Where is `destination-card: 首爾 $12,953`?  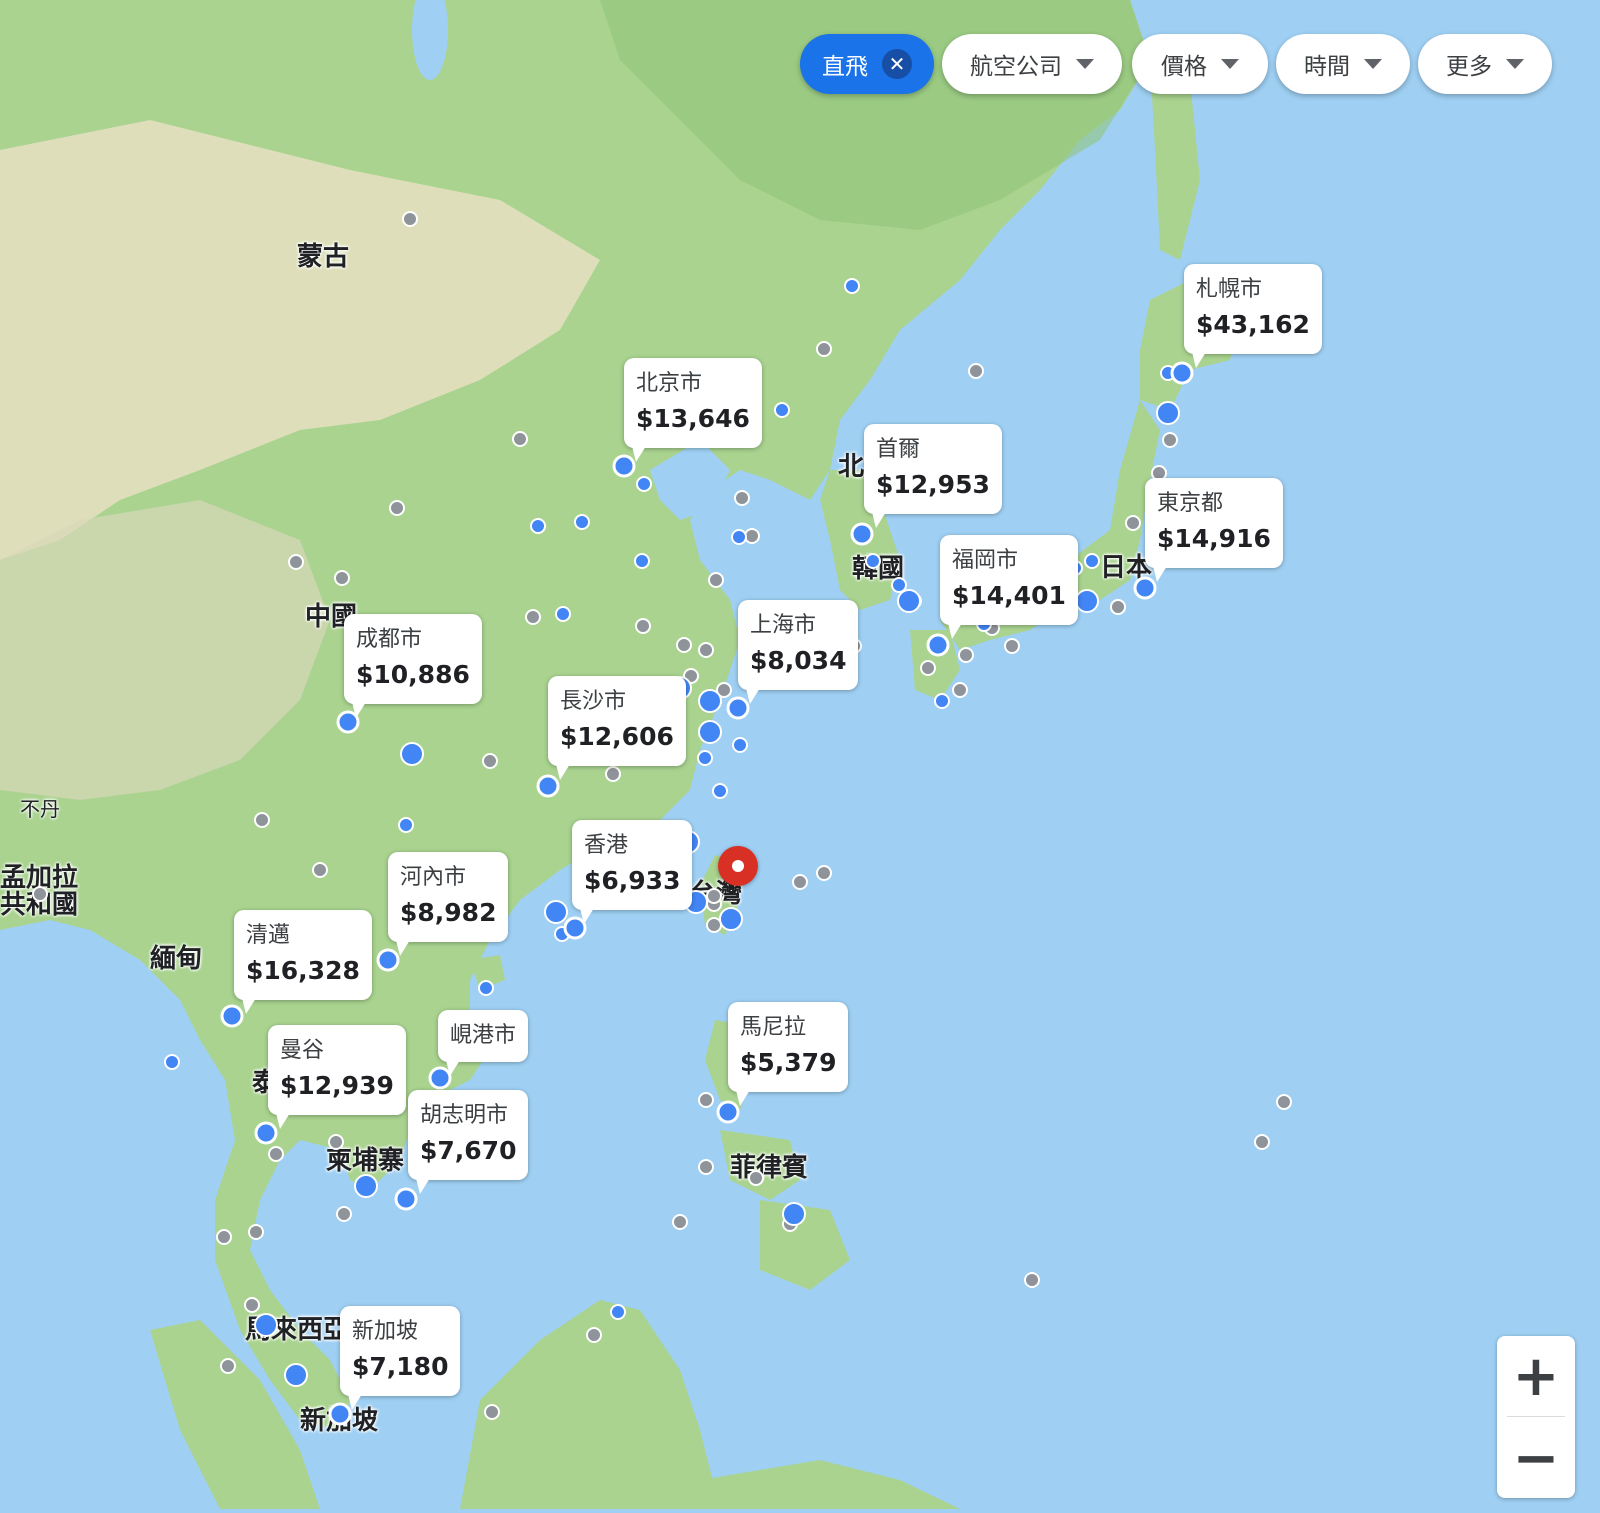 destination-card: 首爾 $12,953 is located at coordinates (933, 476).